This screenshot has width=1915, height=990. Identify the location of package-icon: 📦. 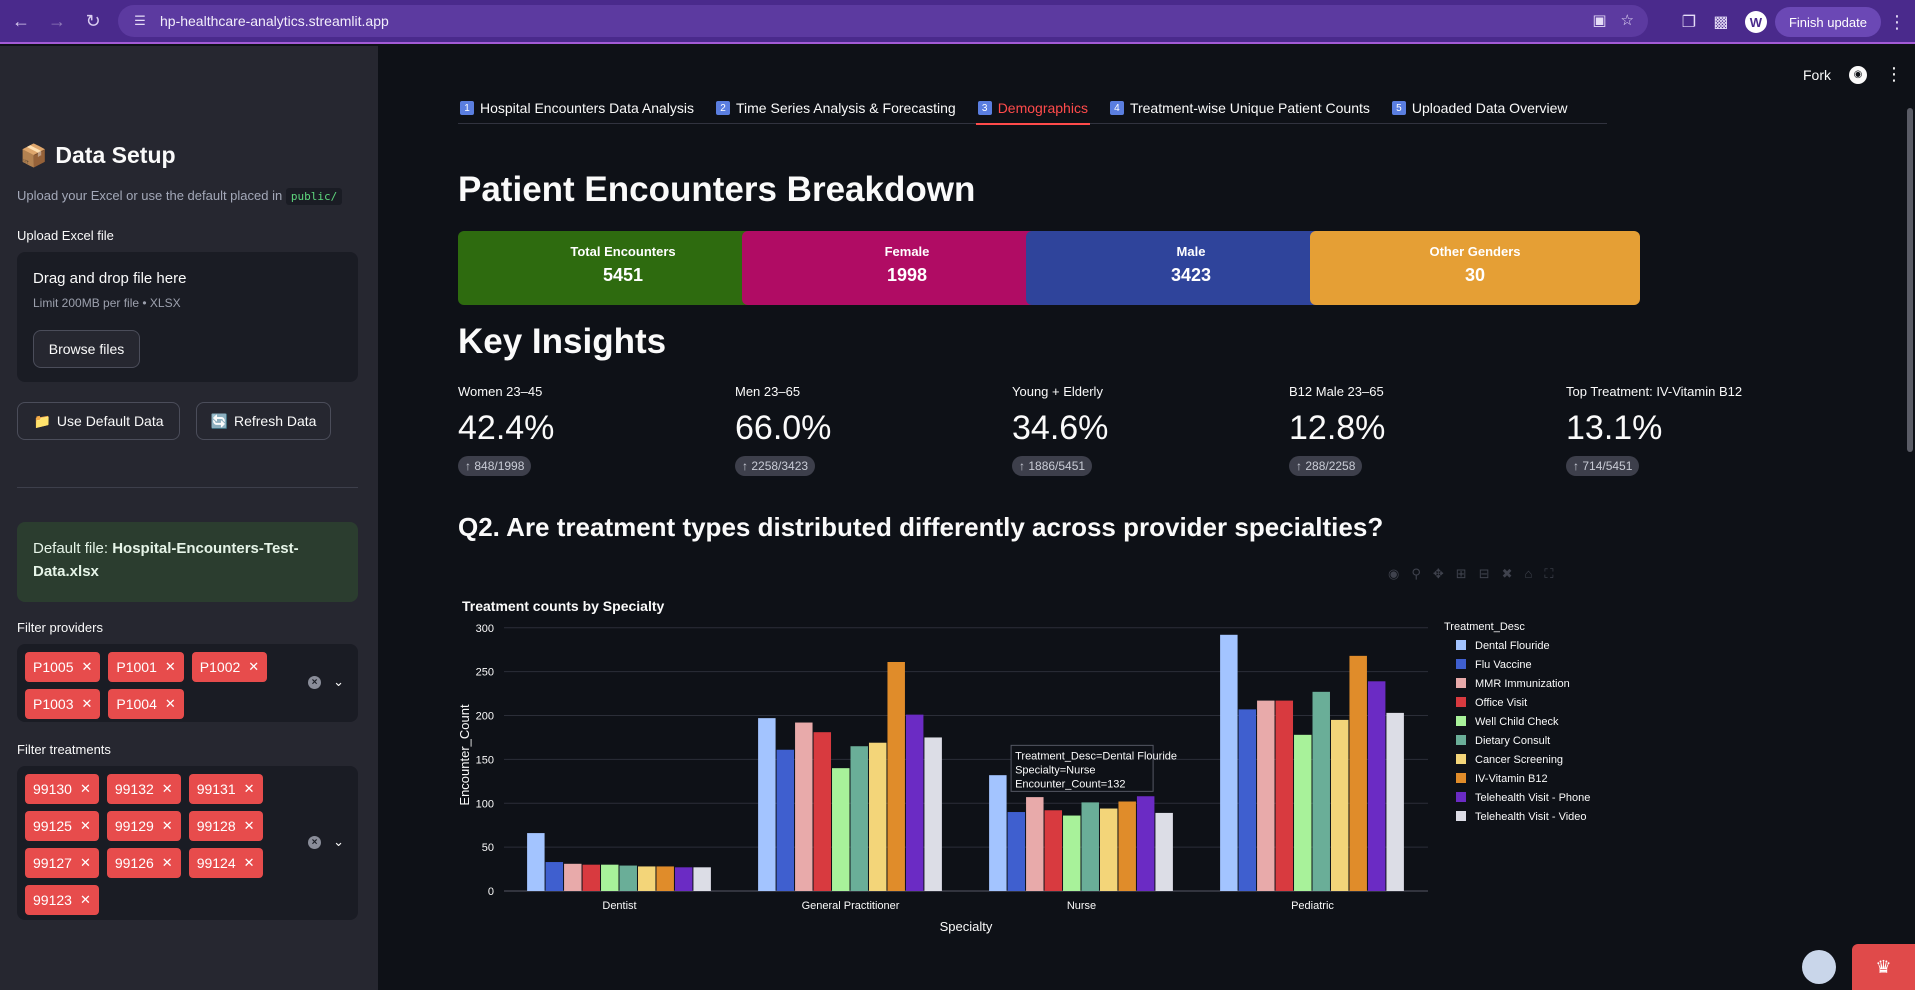
(34, 155).